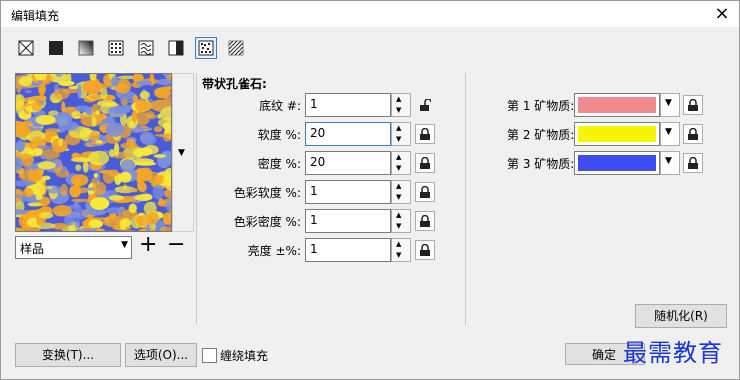 Image resolution: width=740 pixels, height=380 pixels. Describe the element at coordinates (279, 164) in the screenshot. I see `param-label: 密度 %:` at that location.